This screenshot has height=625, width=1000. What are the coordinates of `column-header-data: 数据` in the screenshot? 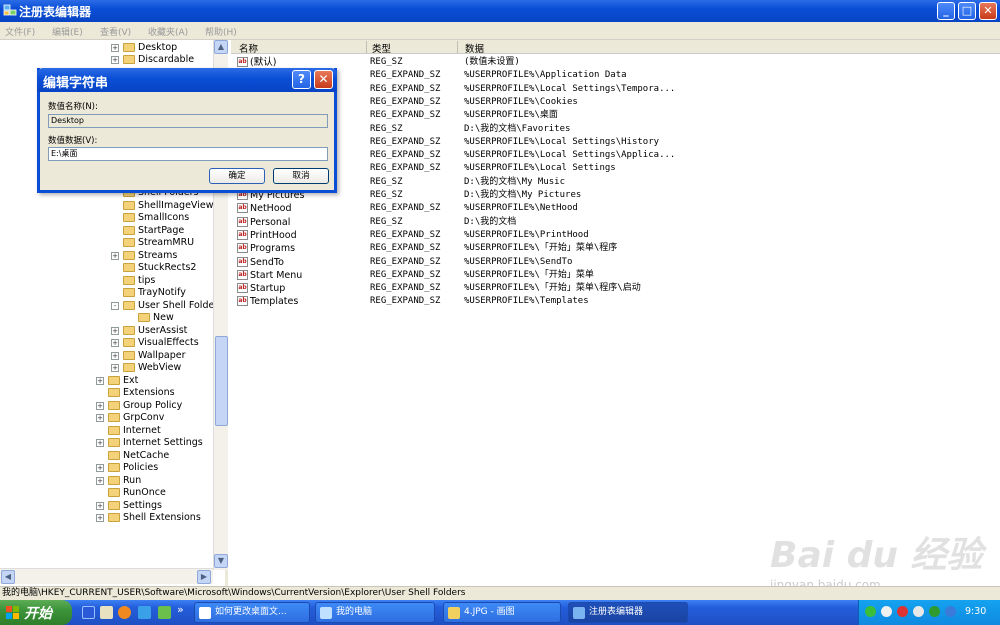 It's located at (474, 48).